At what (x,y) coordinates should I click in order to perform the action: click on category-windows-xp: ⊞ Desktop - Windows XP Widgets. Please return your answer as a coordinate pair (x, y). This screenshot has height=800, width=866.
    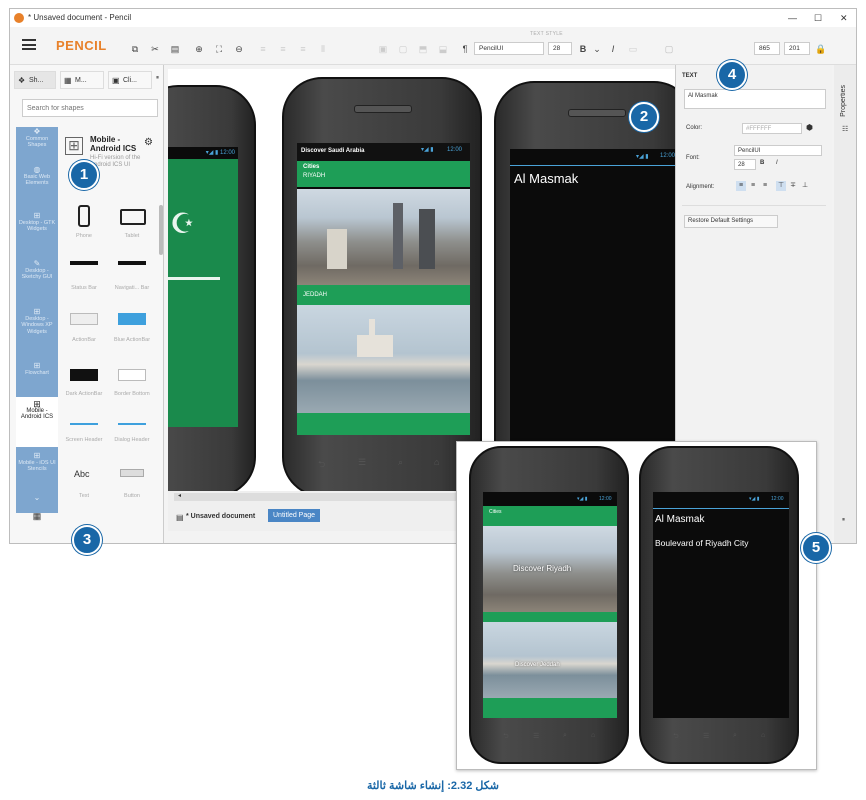
    Looking at the image, I should click on (37, 321).